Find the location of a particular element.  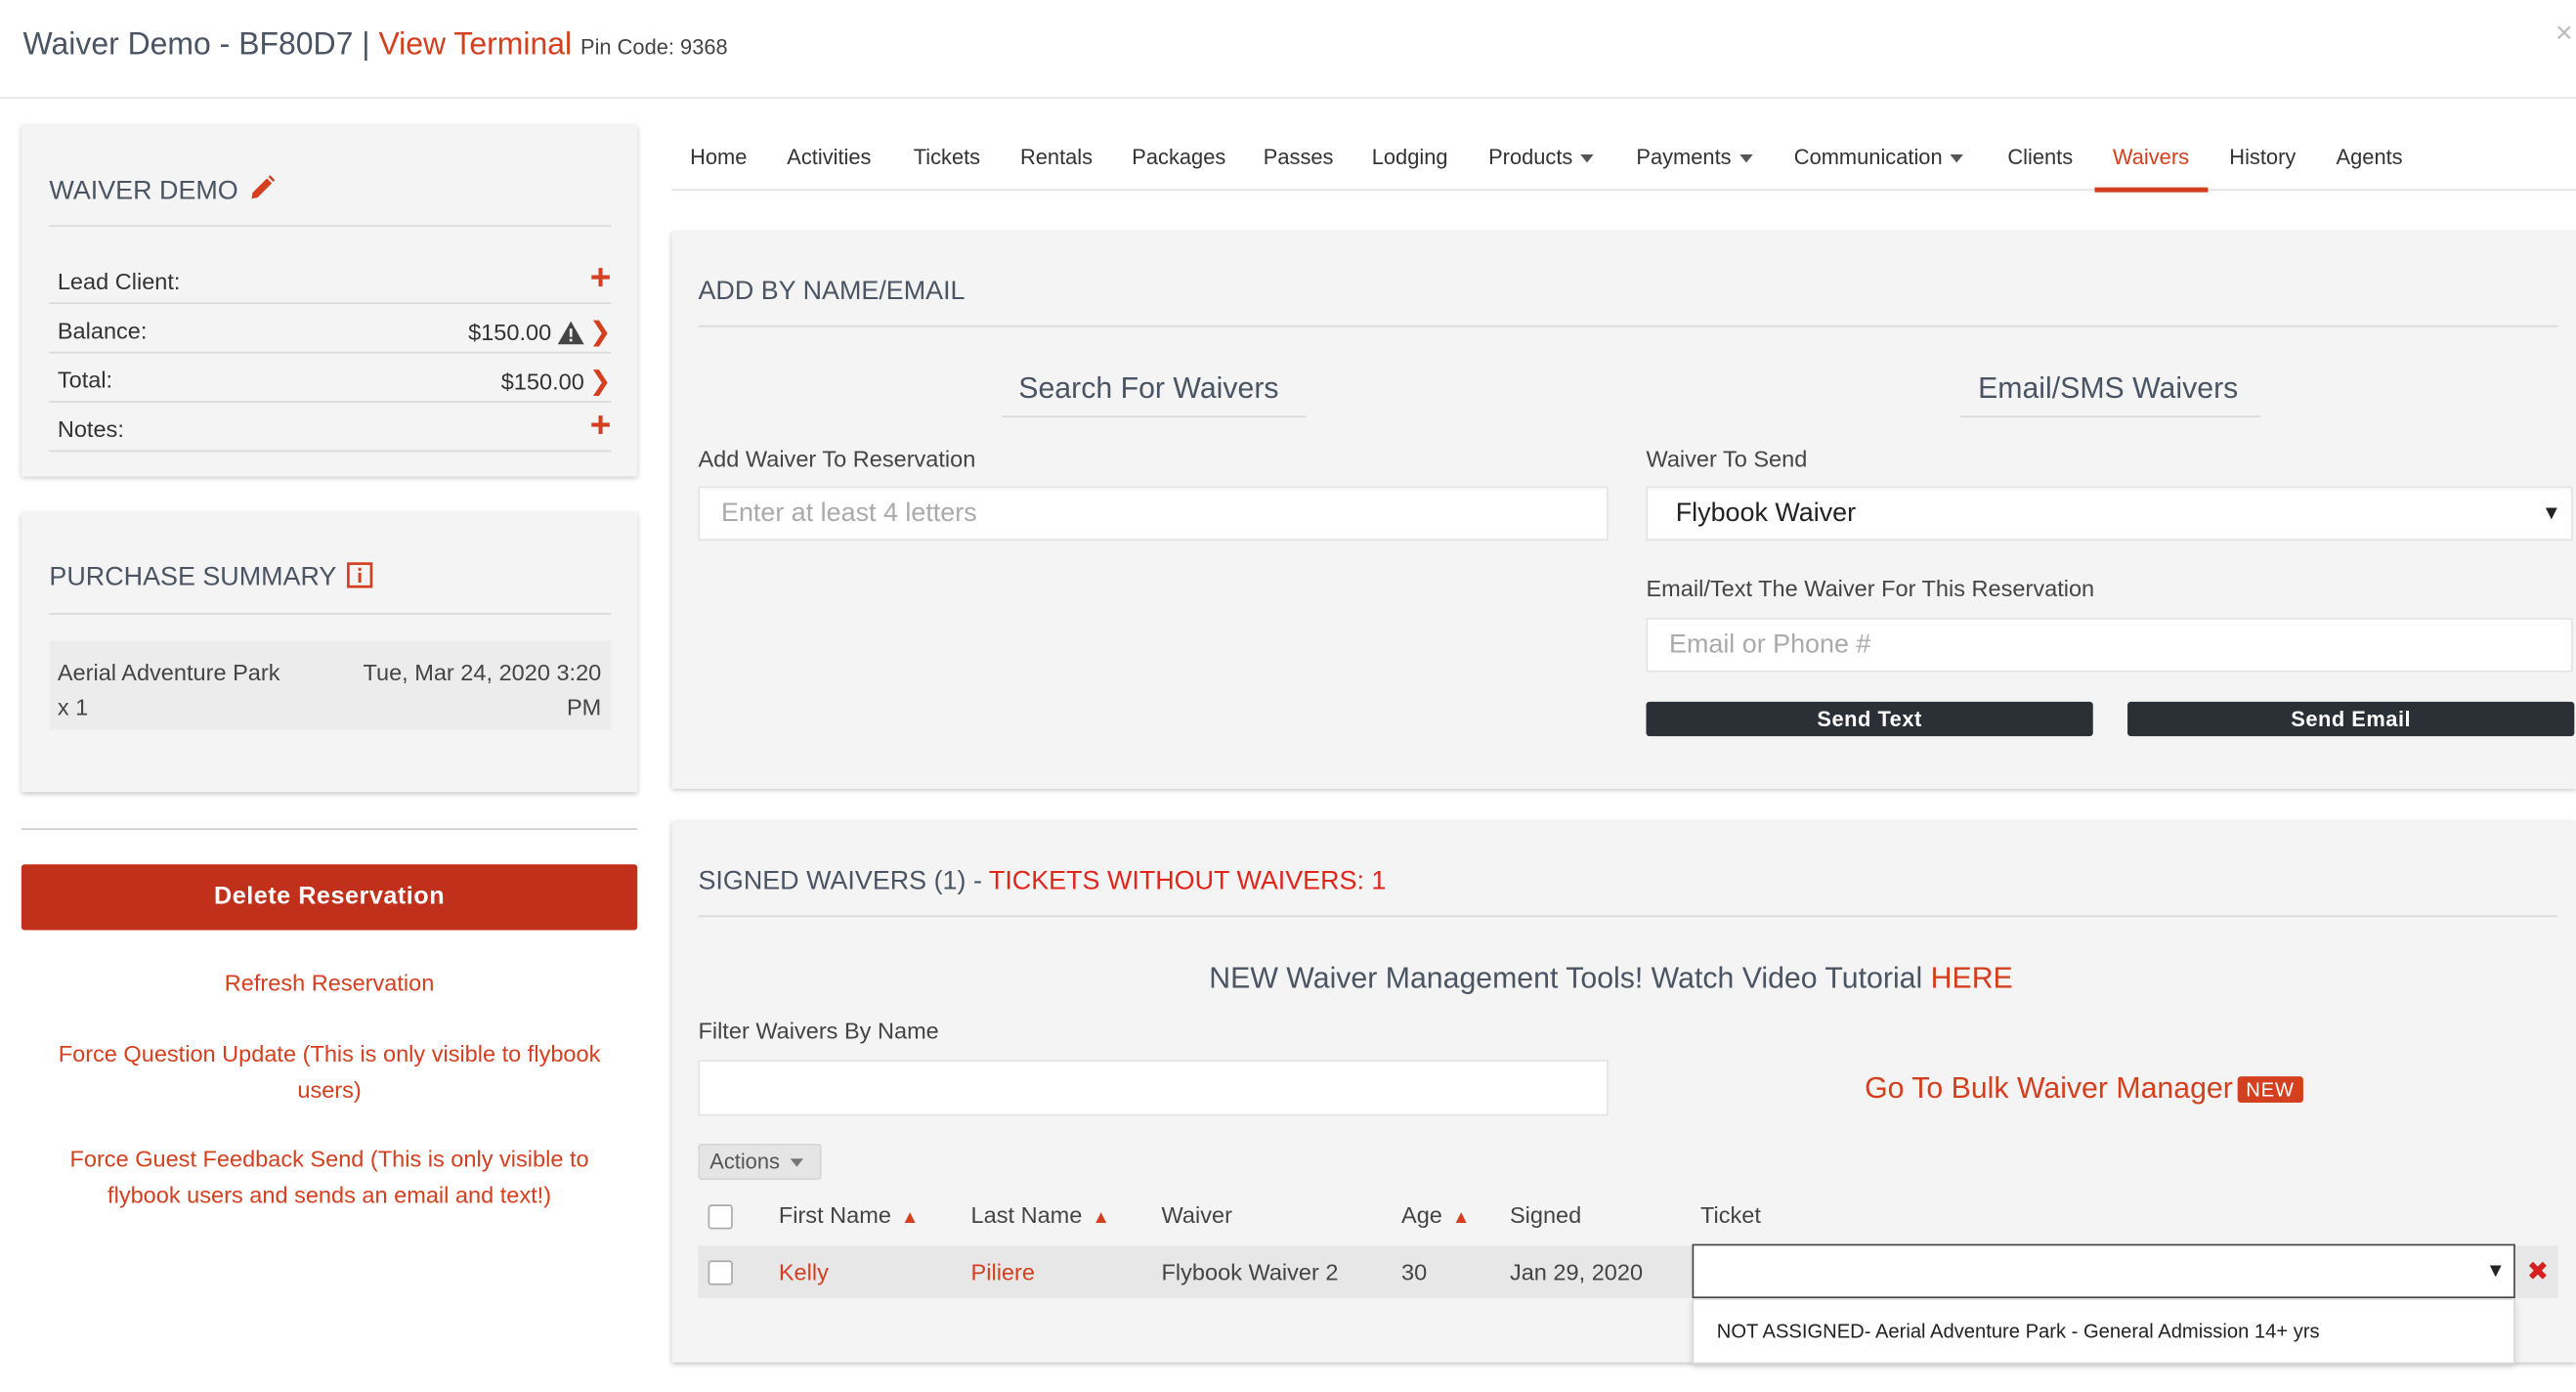

waiver-to-send-select: Flybook Waiver ▼ is located at coordinates (2110, 514).